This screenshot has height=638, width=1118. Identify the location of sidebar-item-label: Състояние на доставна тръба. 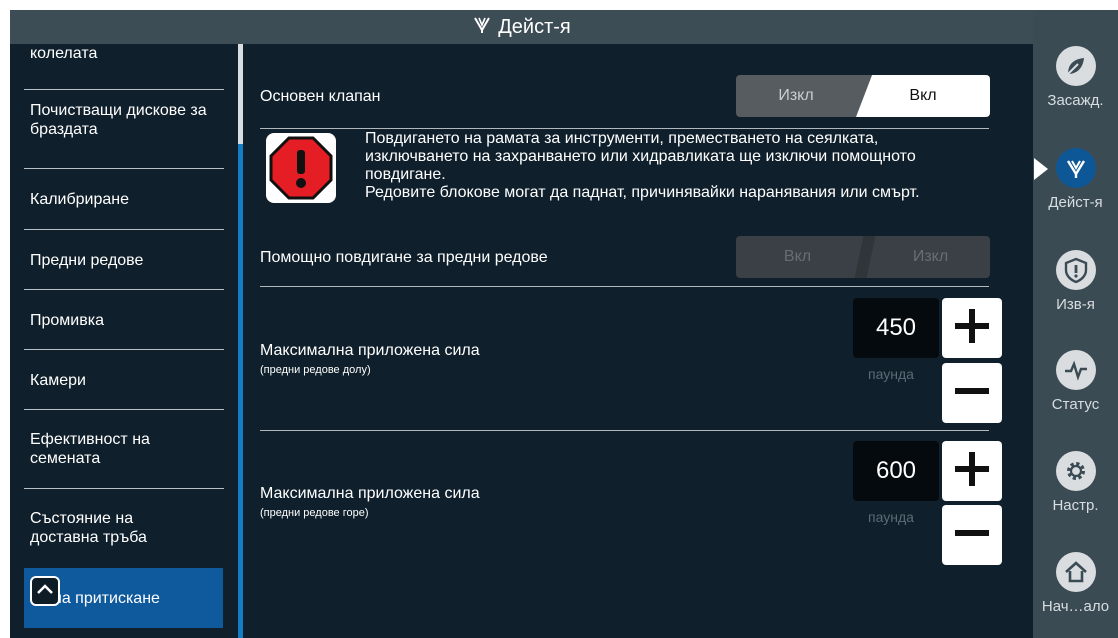
(88, 528).